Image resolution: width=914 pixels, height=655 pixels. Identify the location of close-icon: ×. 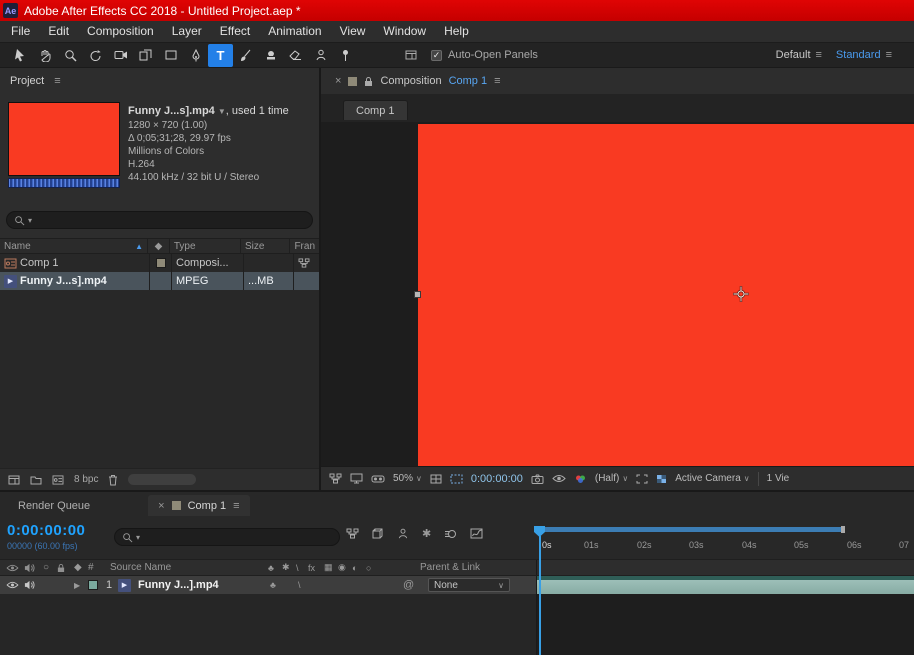
(161, 506).